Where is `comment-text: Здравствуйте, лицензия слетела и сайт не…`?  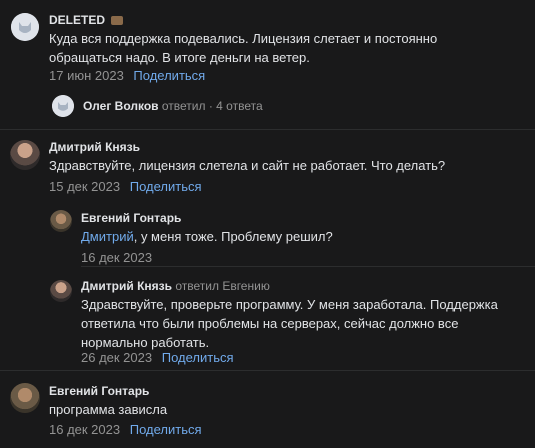
comment-text: Здравствуйте, лицензия слетела и сайт не… is located at coordinates (247, 165).